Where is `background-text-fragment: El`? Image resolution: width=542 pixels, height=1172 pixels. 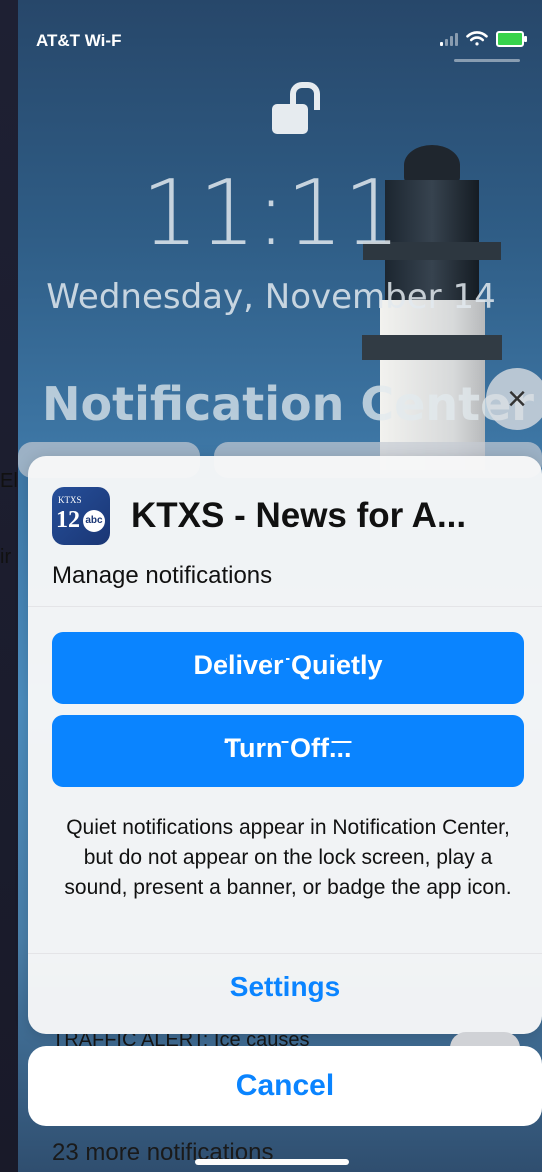 background-text-fragment: El is located at coordinates (9, 481).